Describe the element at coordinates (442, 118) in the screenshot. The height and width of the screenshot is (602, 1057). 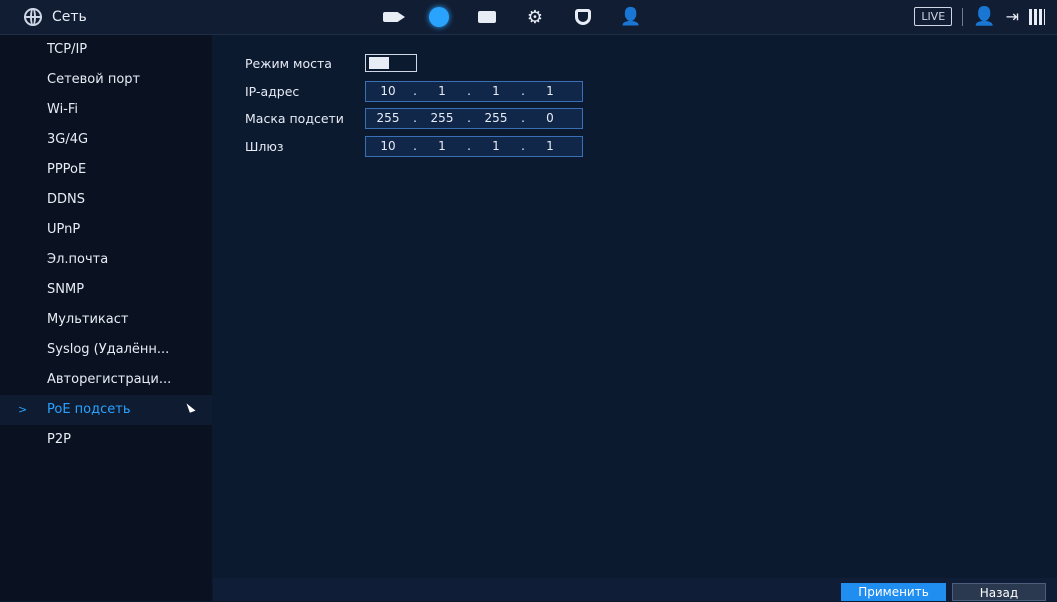
I see `mask-octet-2: 255` at that location.